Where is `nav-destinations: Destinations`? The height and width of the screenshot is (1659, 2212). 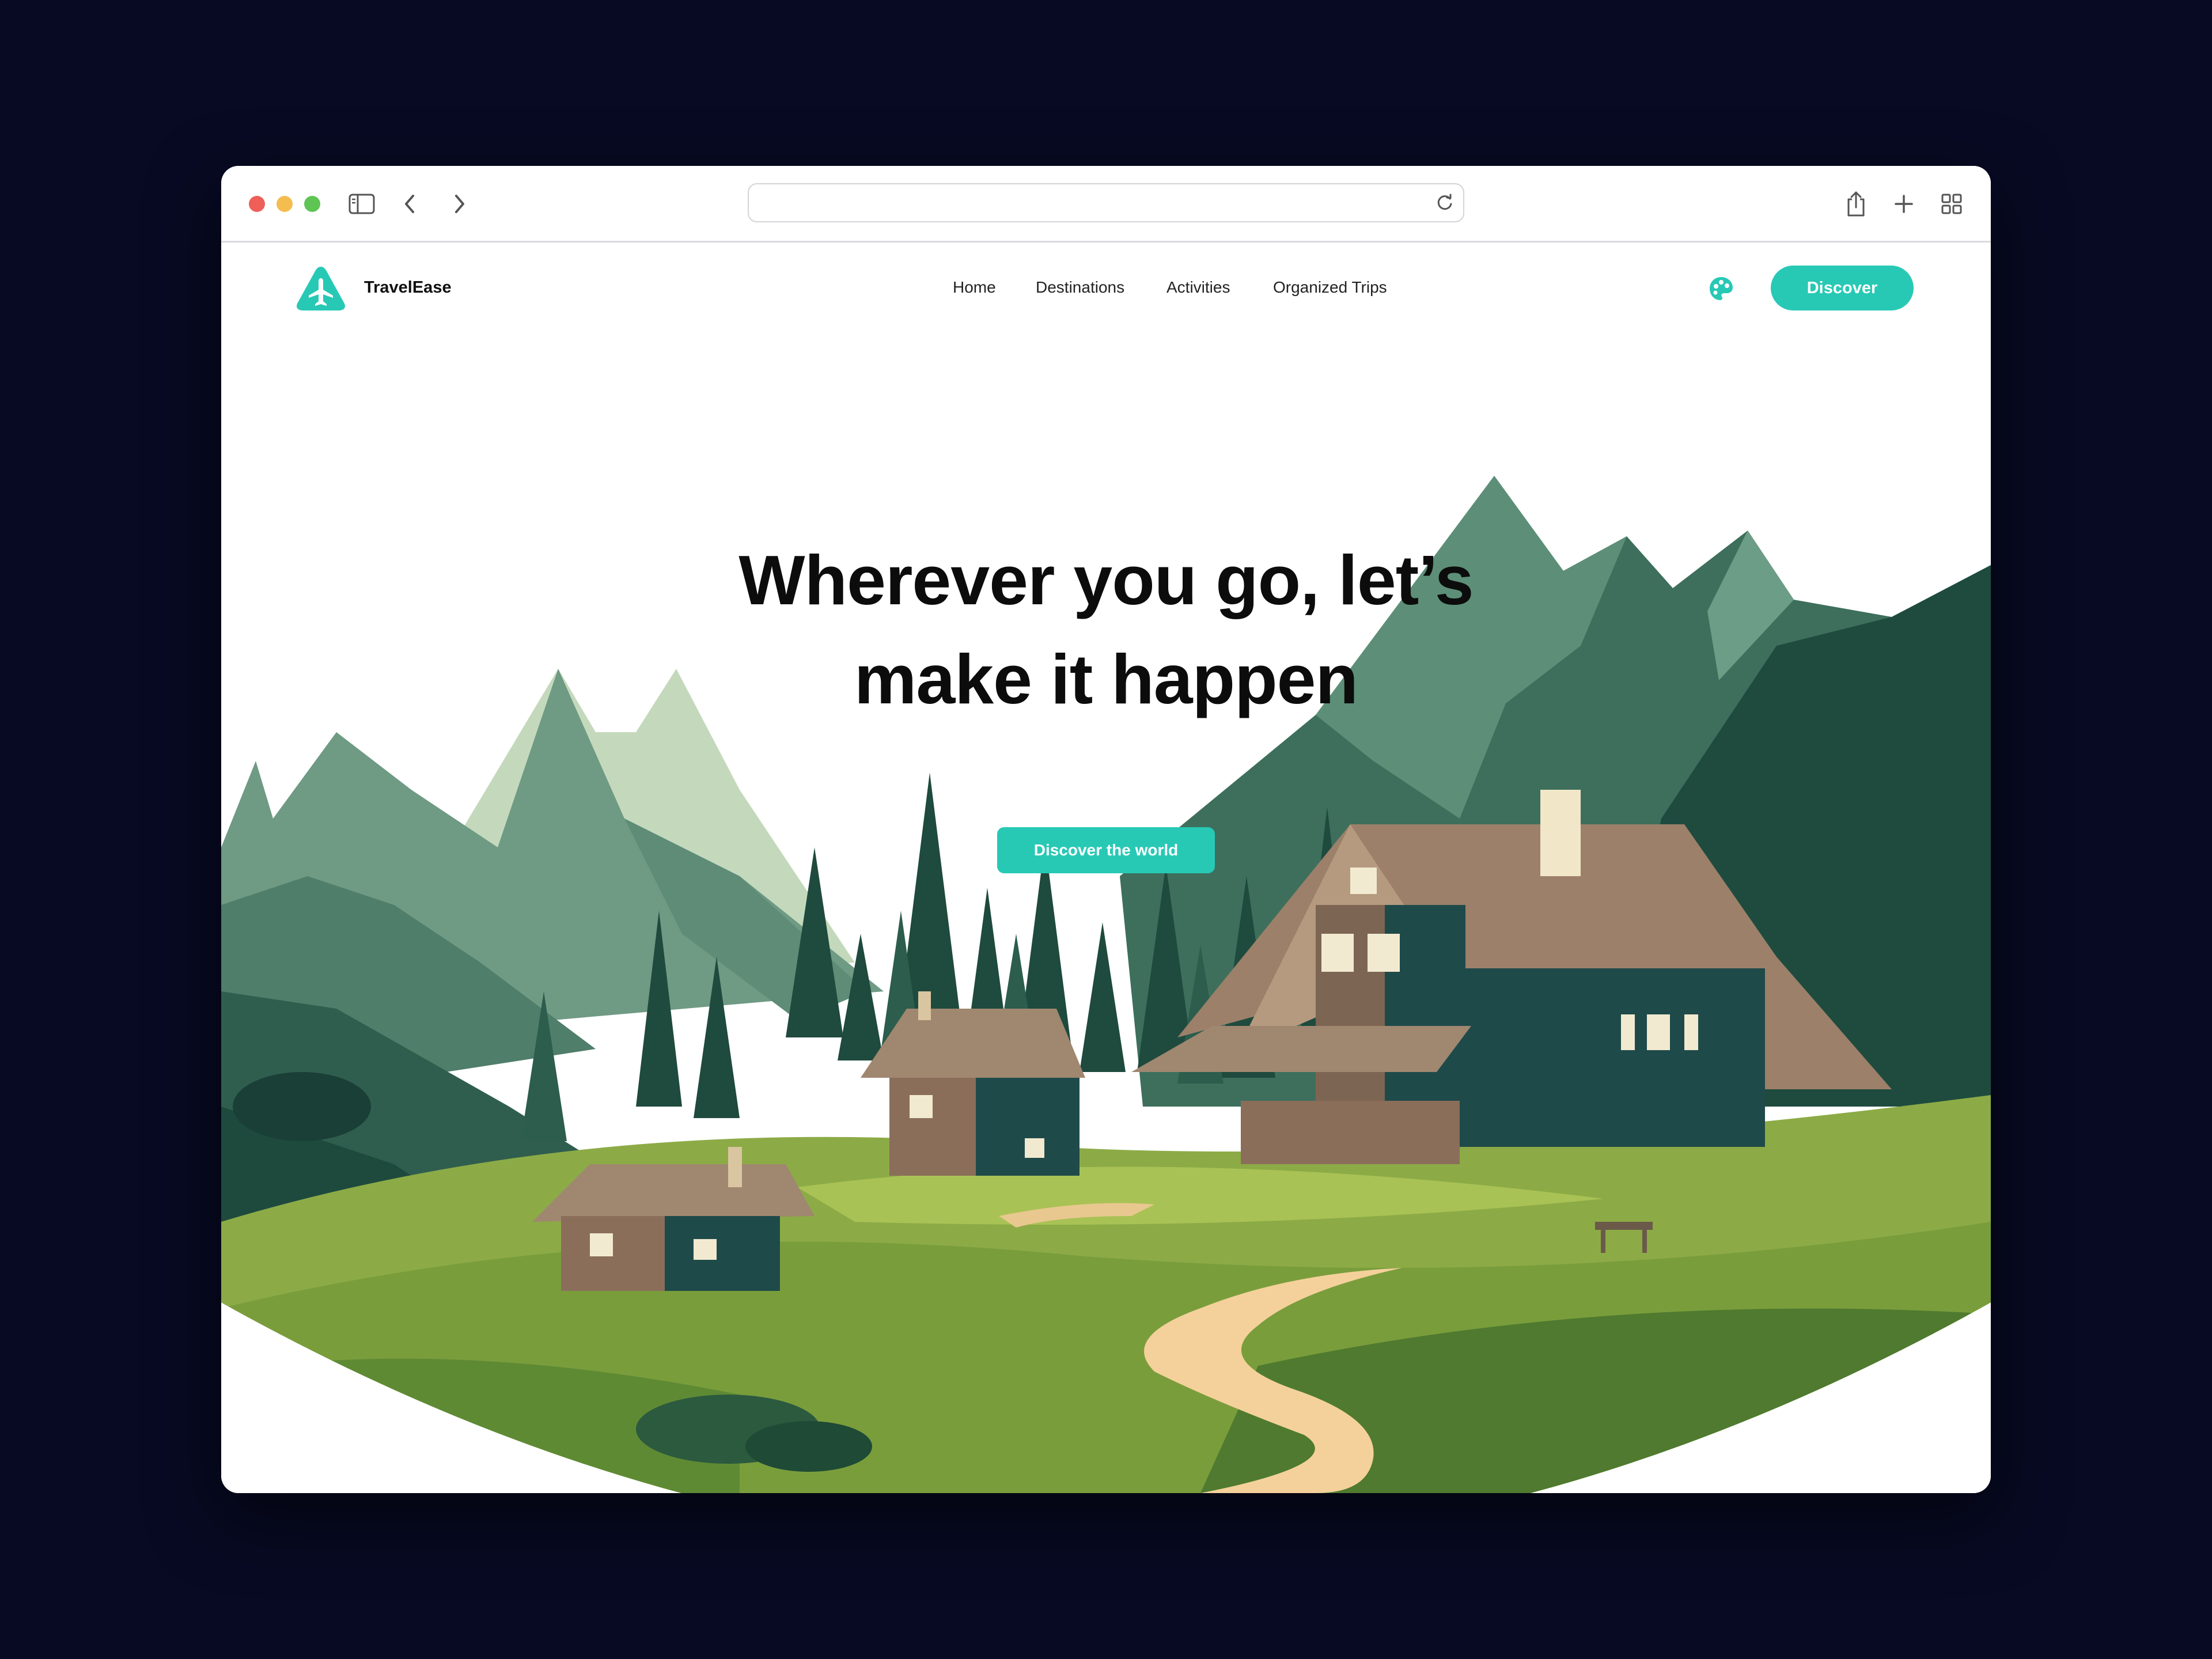
nav-destinations: Destinations is located at coordinates (1080, 287).